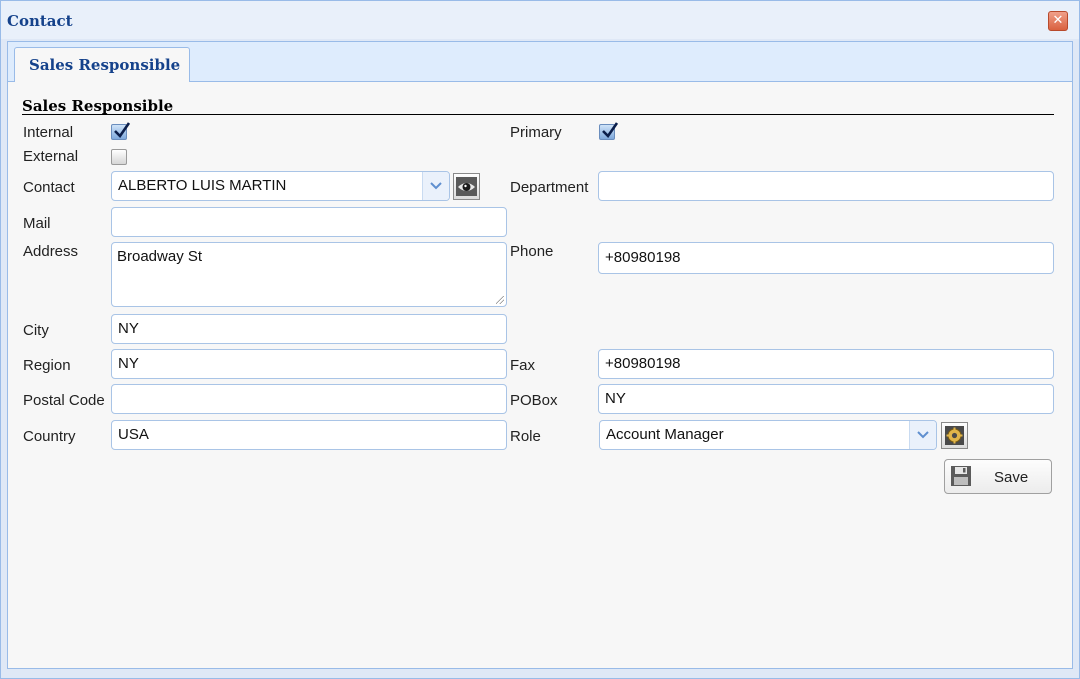 The width and height of the screenshot is (1080, 679). Describe the element at coordinates (826, 258) in the screenshot. I see `phone-field: +80980198` at that location.